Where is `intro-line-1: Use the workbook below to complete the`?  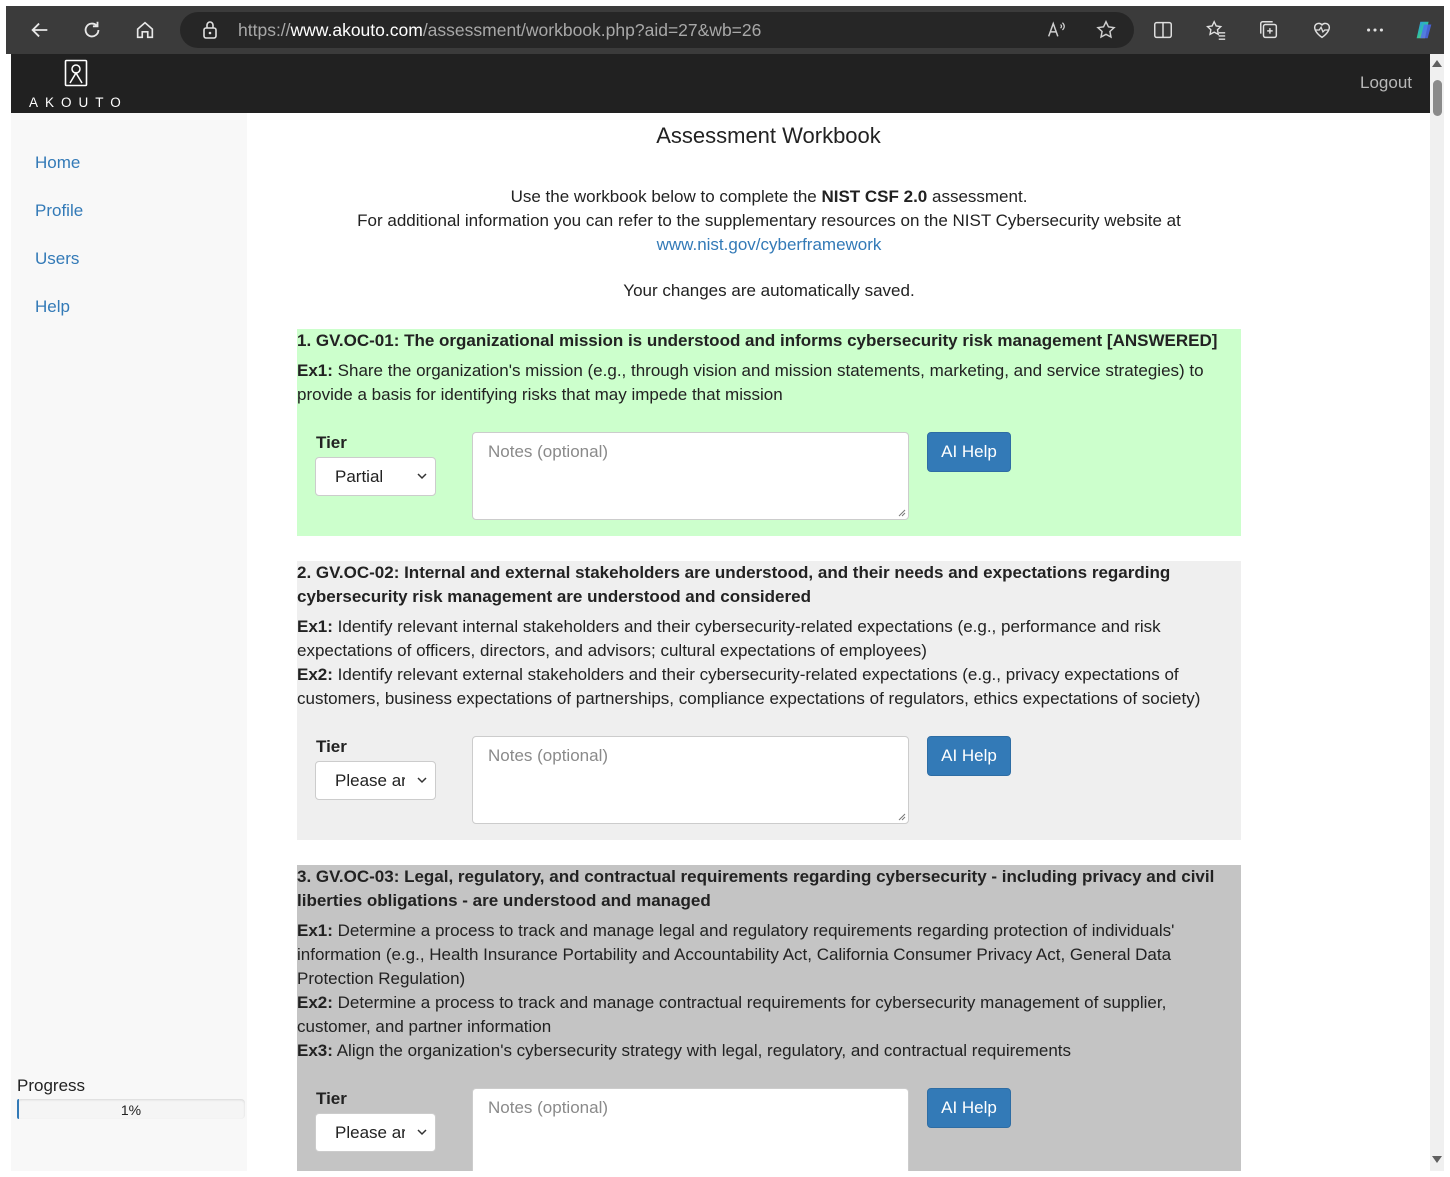
intro-line-1: Use the workbook below to complete the is located at coordinates (666, 196).